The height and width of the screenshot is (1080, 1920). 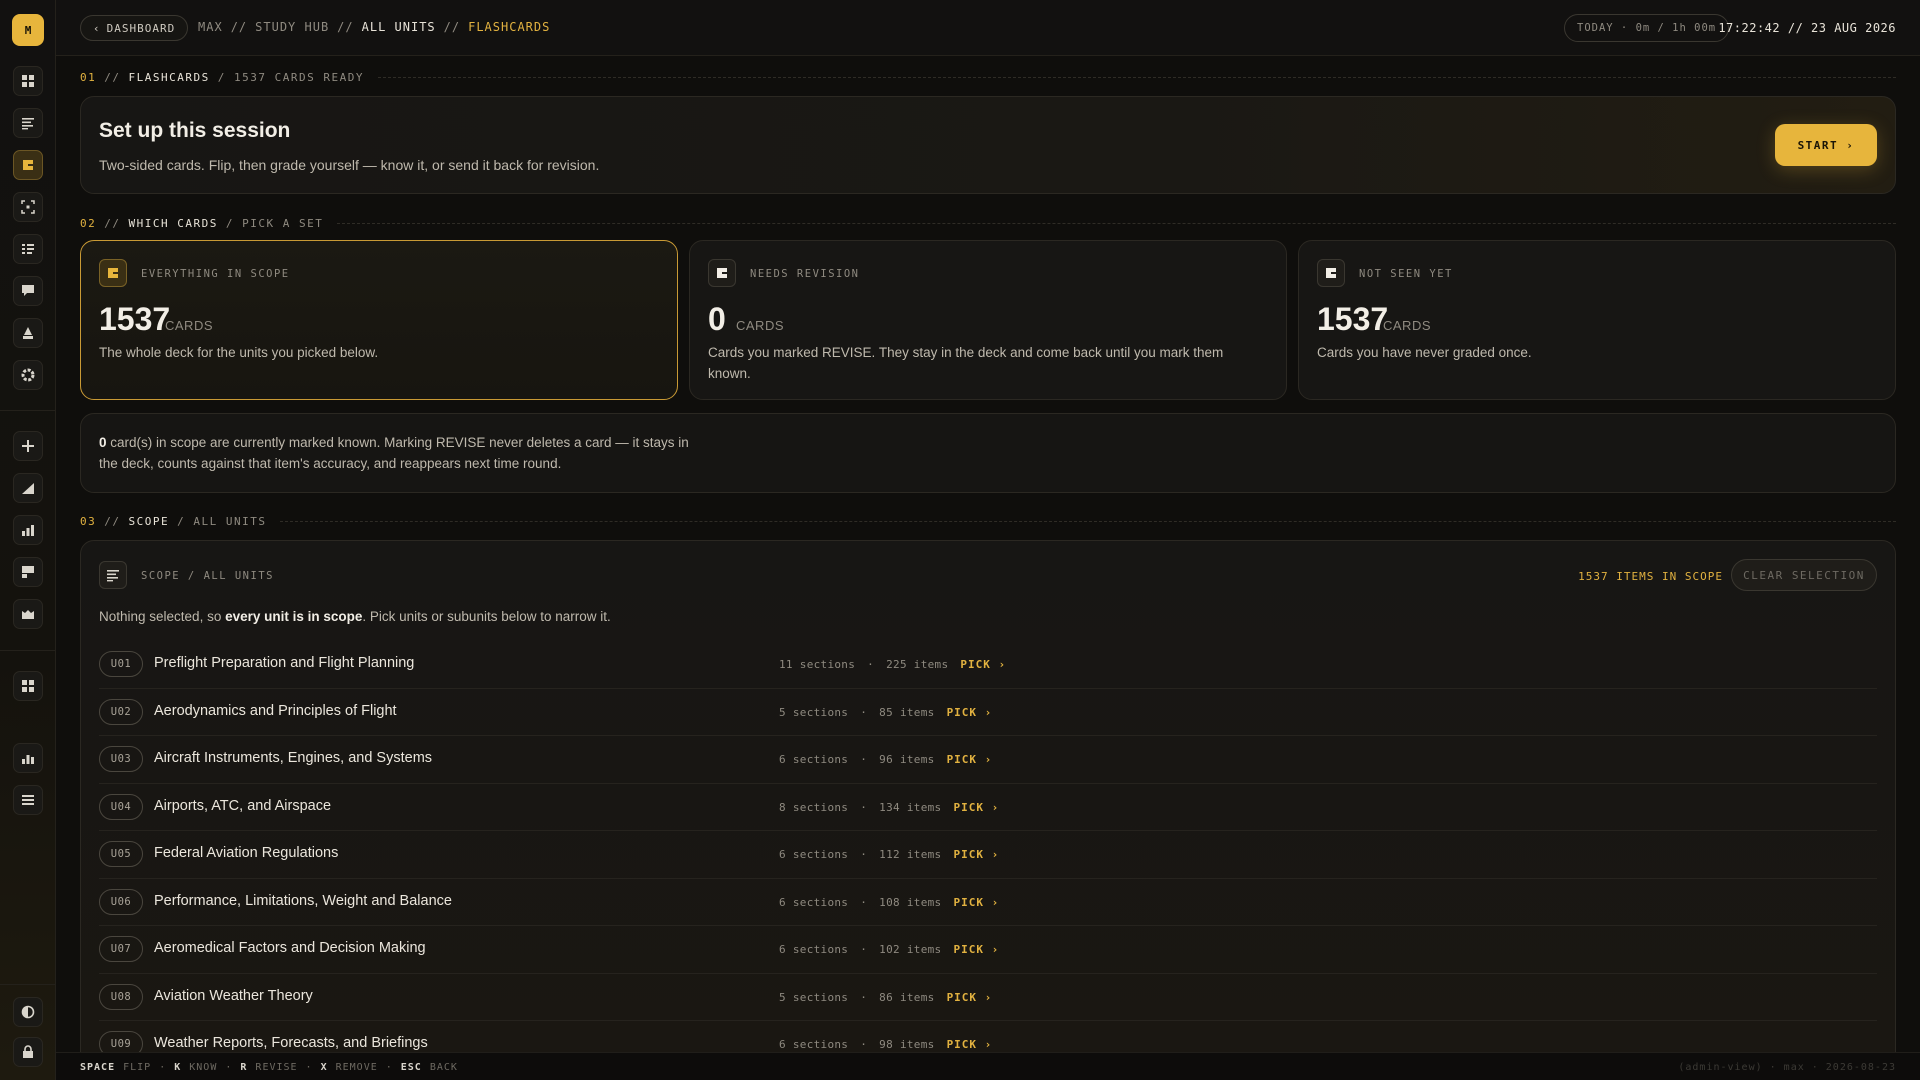 I want to click on list-icon, so click(x=28, y=123).